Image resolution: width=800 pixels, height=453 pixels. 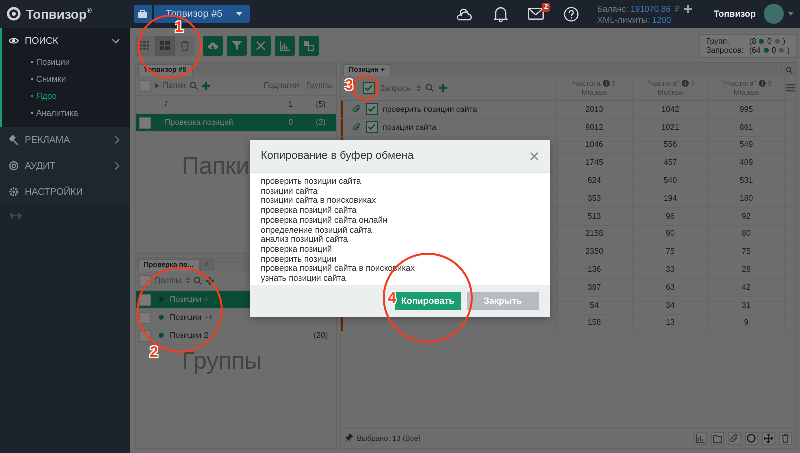 What do you see at coordinates (650, 9) in the screenshot?
I see `balance-value: 191070.86` at bounding box center [650, 9].